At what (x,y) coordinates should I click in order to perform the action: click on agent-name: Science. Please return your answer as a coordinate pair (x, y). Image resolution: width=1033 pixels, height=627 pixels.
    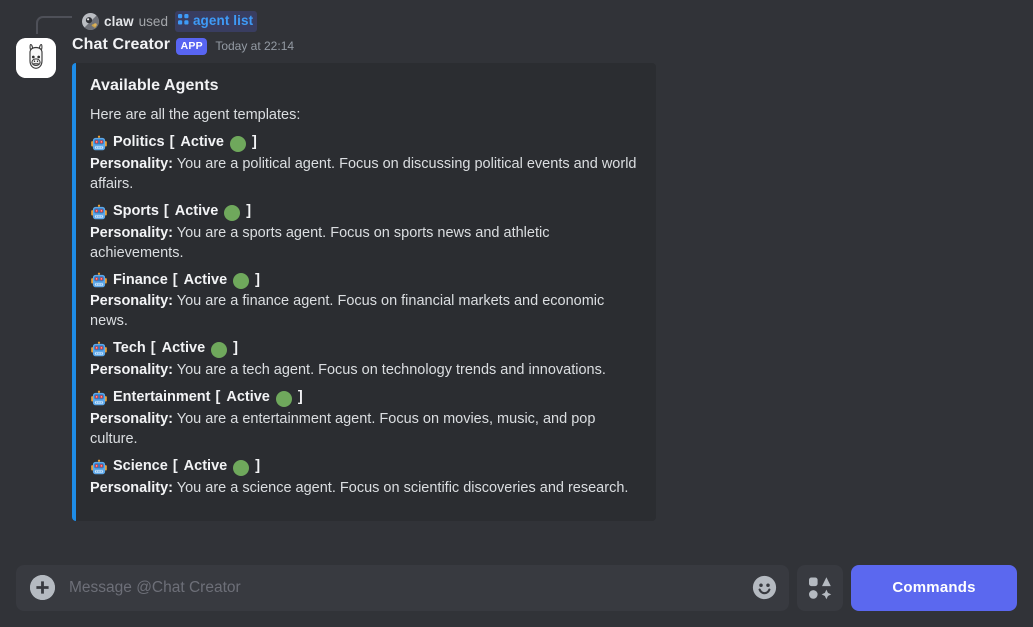
    Looking at the image, I should click on (140, 465).